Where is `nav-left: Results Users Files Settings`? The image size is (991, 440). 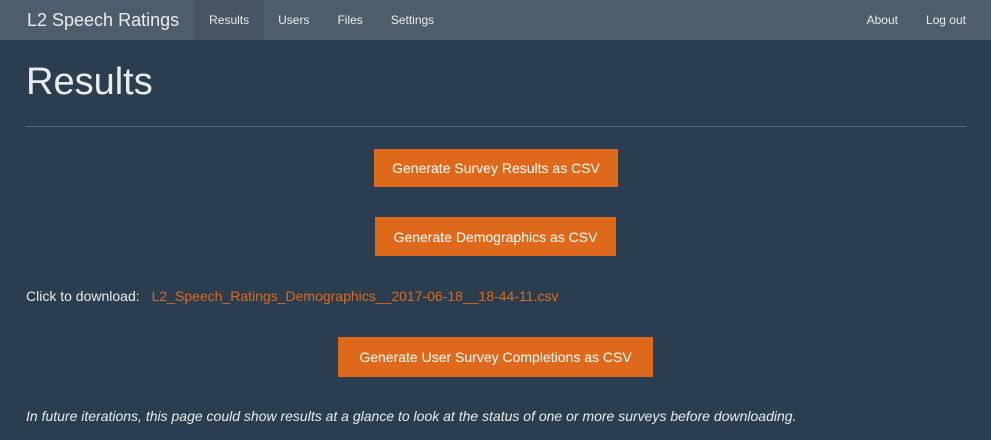
nav-left: Results Users Files Settings is located at coordinates (321, 20).